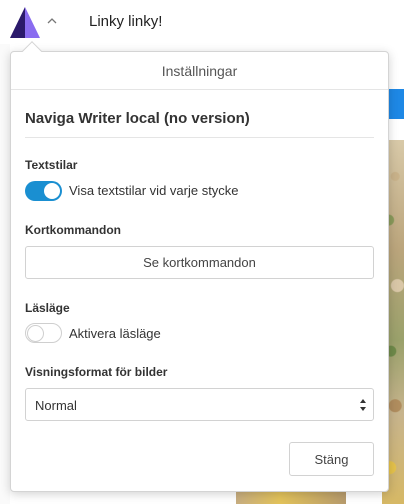 This screenshot has width=404, height=504. Describe the element at coordinates (115, 333) in the screenshot. I see `laslage-toggle-label: Aktivera läsläge` at that location.